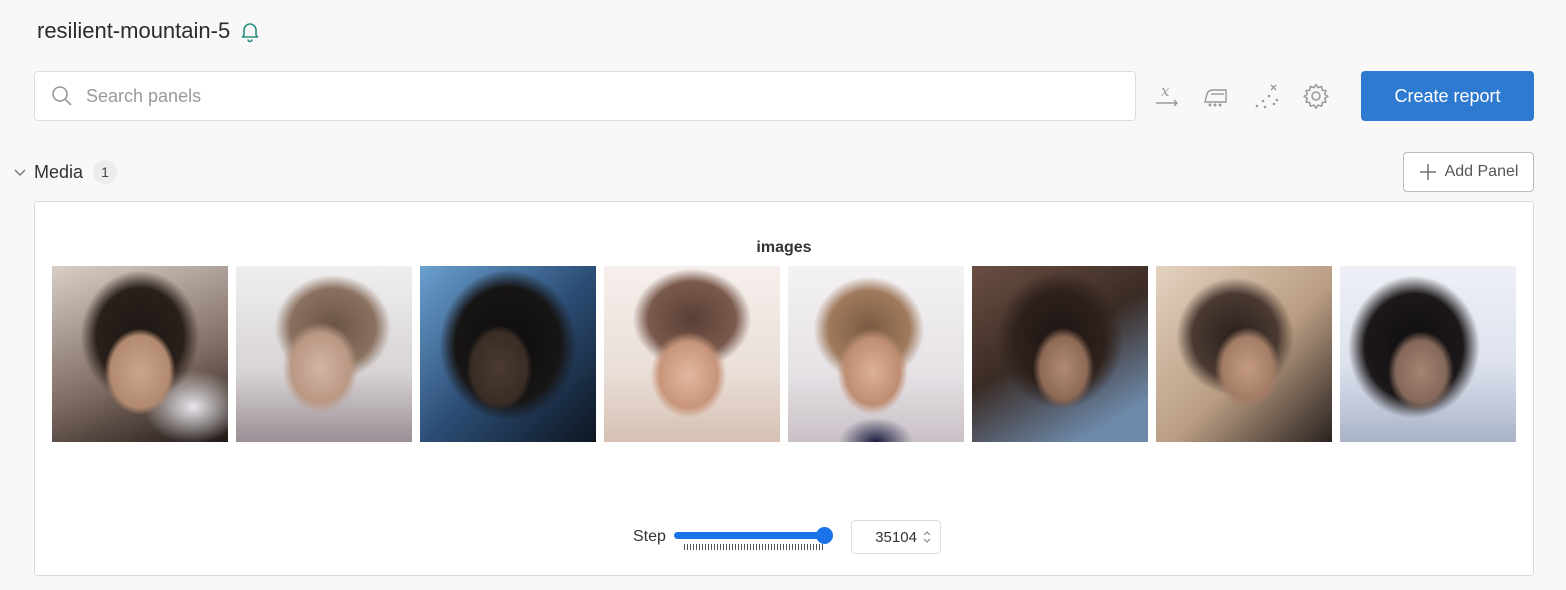  What do you see at coordinates (250, 31) in the screenshot?
I see `bell-icon` at bounding box center [250, 31].